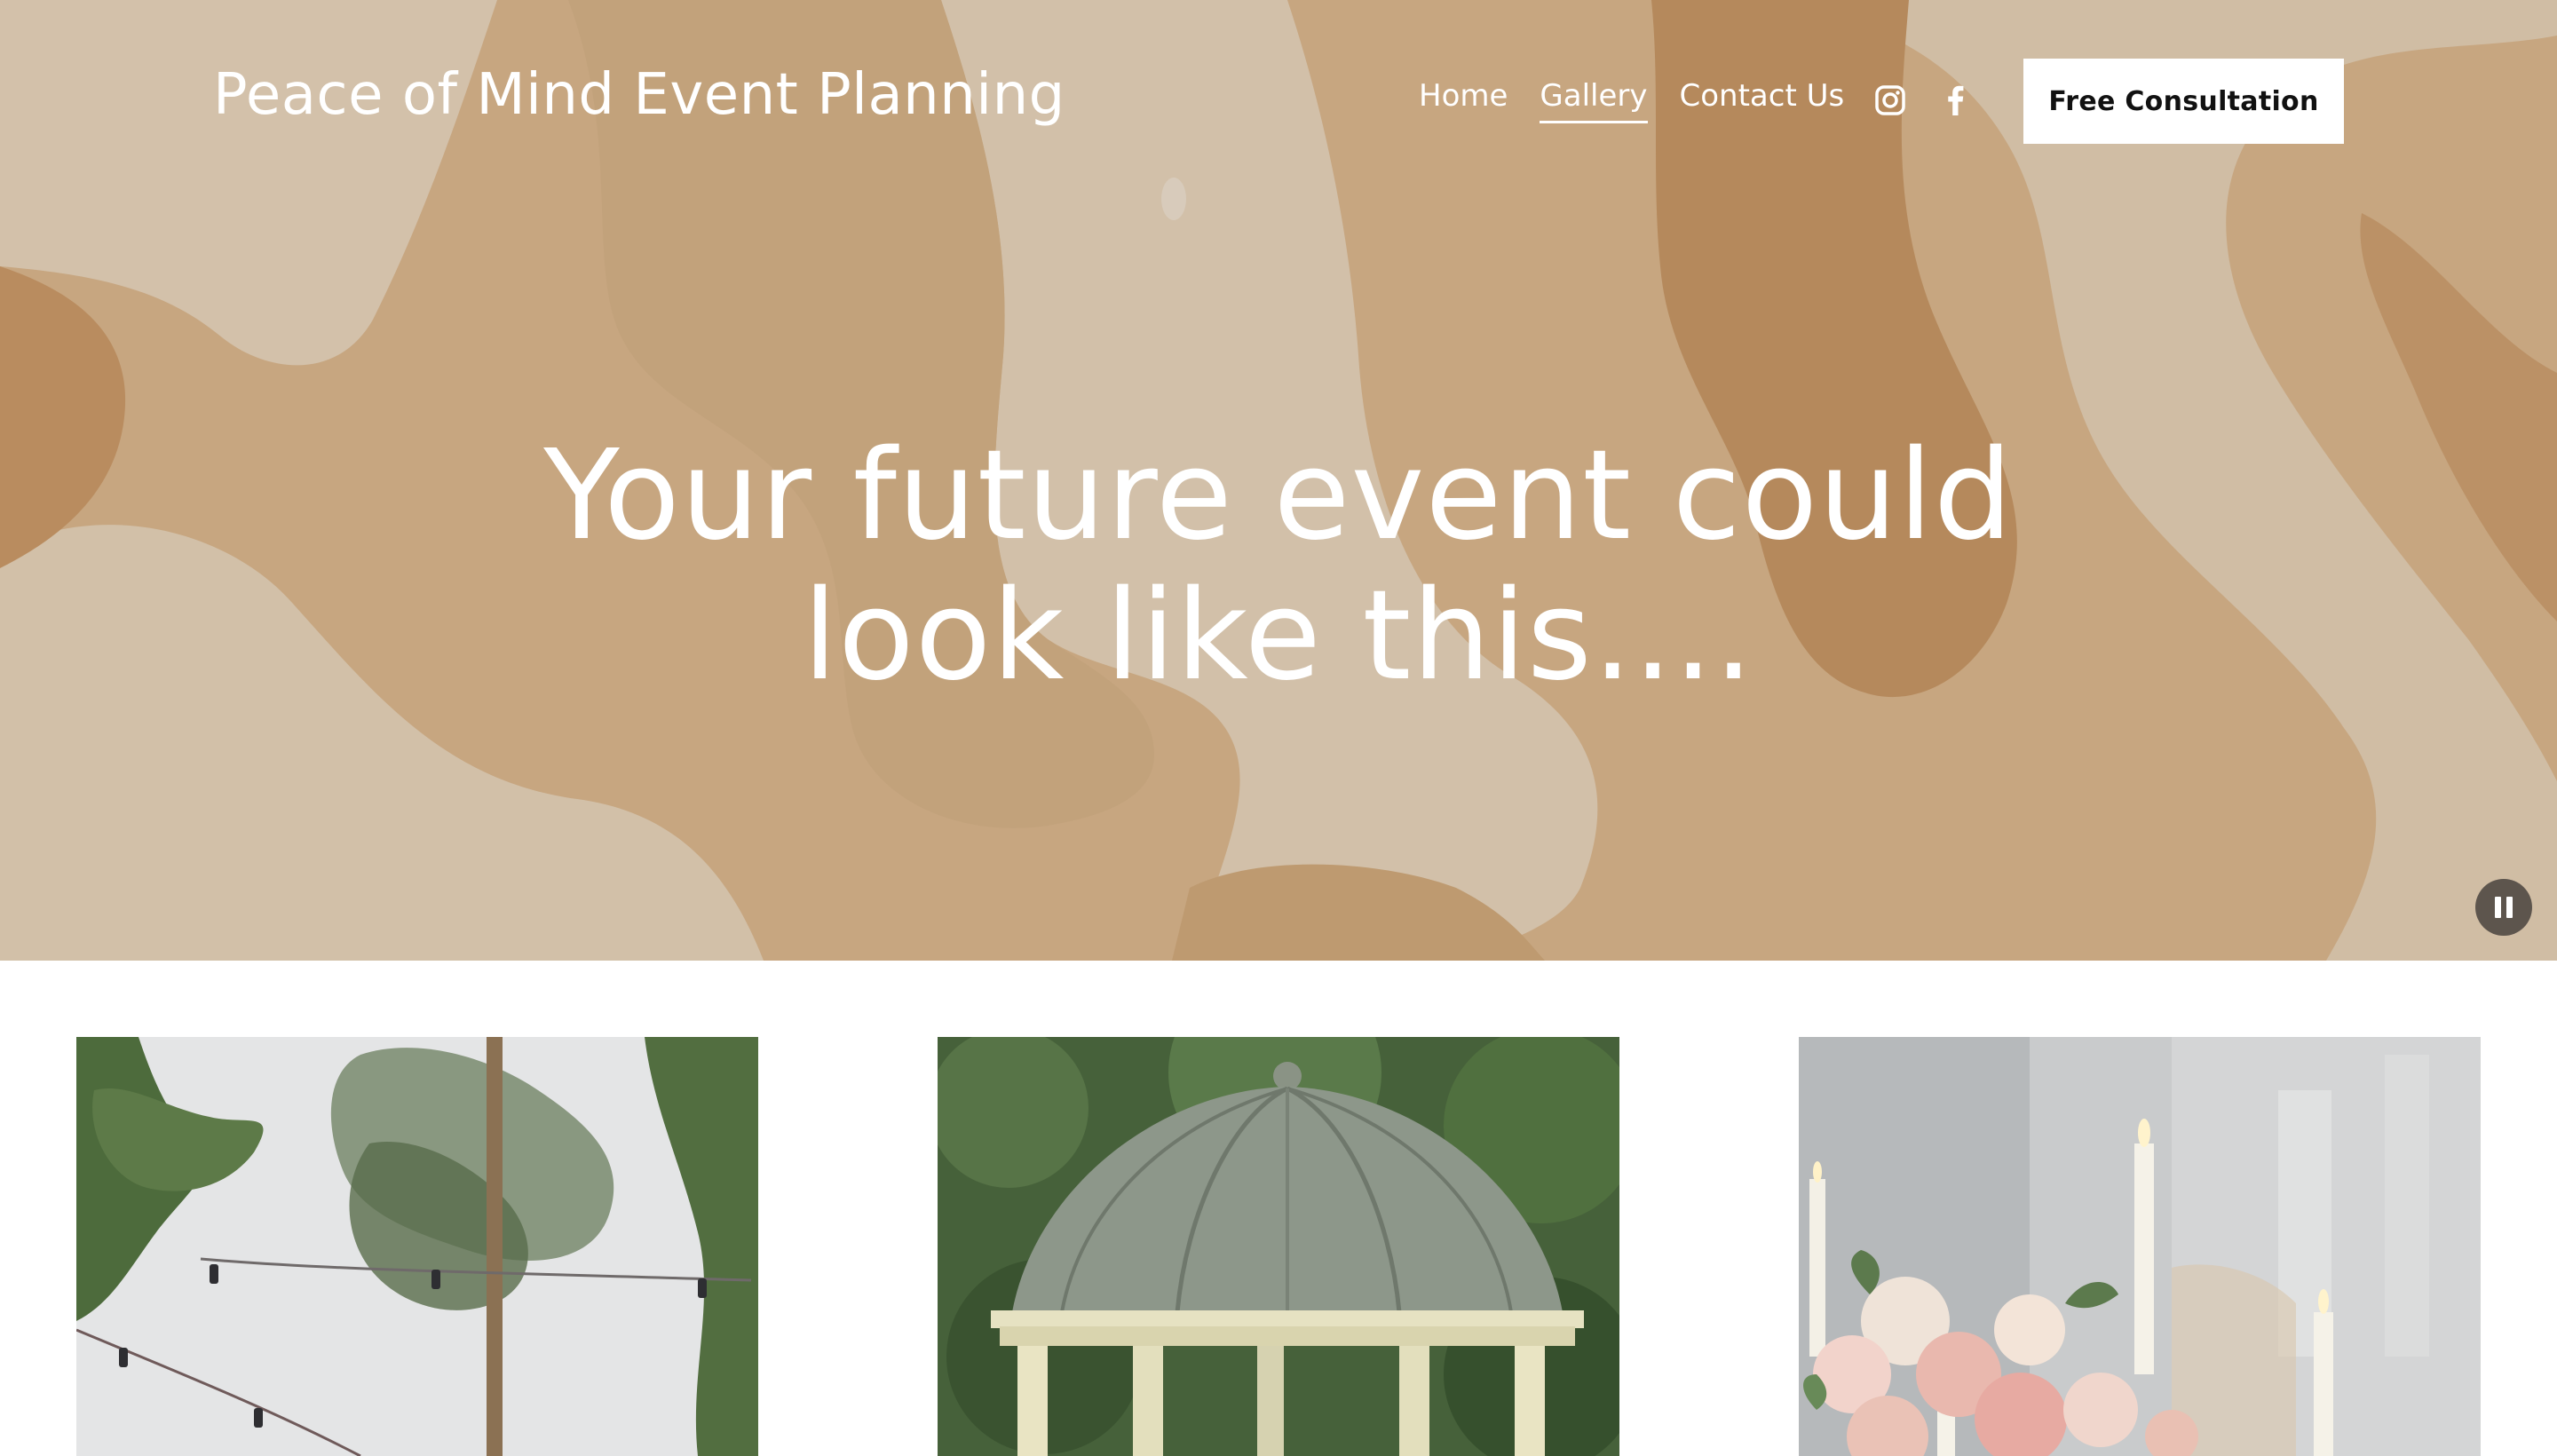 The image size is (2557, 1456). Describe the element at coordinates (2498, 907) in the screenshot. I see `pause-icon` at that location.